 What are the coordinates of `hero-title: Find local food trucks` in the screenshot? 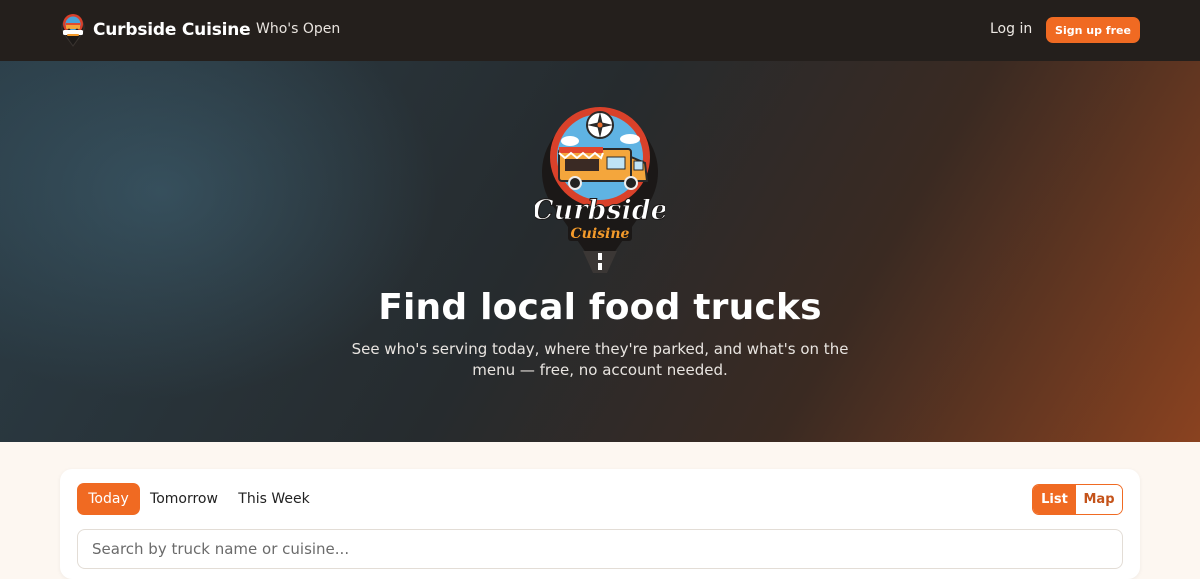 It's located at (600, 307).